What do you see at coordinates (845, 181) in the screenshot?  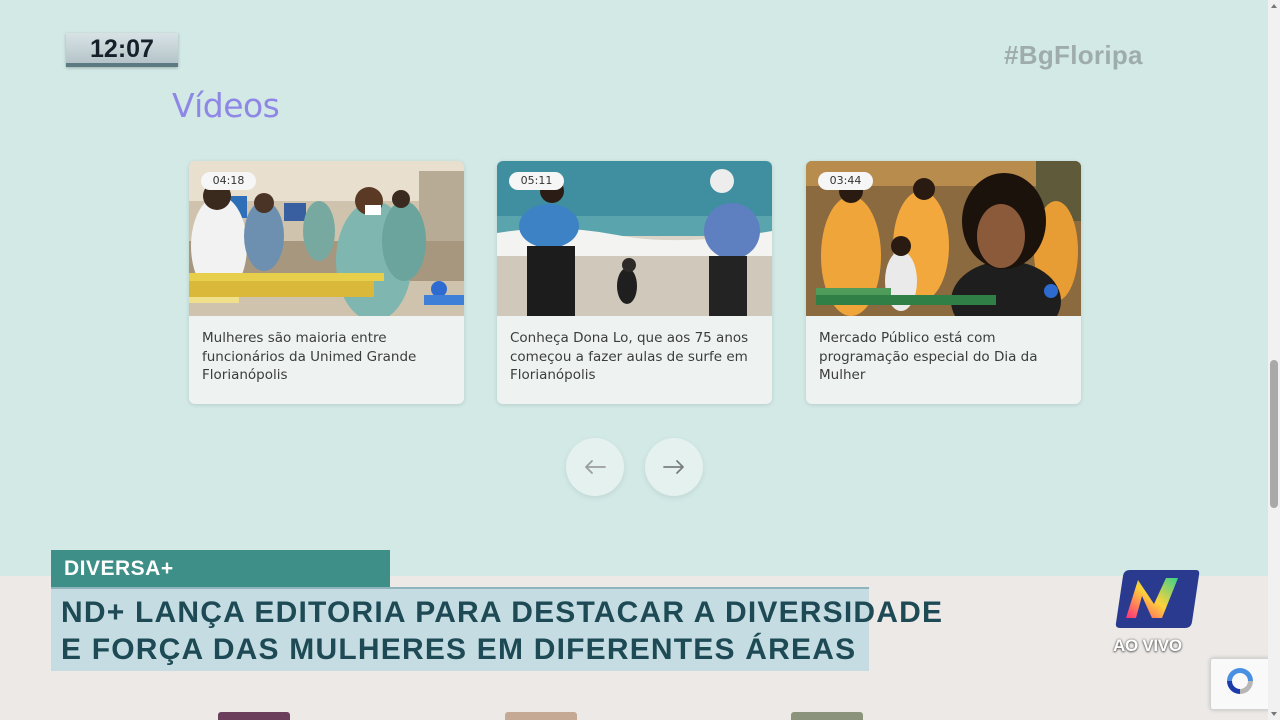 I see `video-duration-badge: 03:44` at bounding box center [845, 181].